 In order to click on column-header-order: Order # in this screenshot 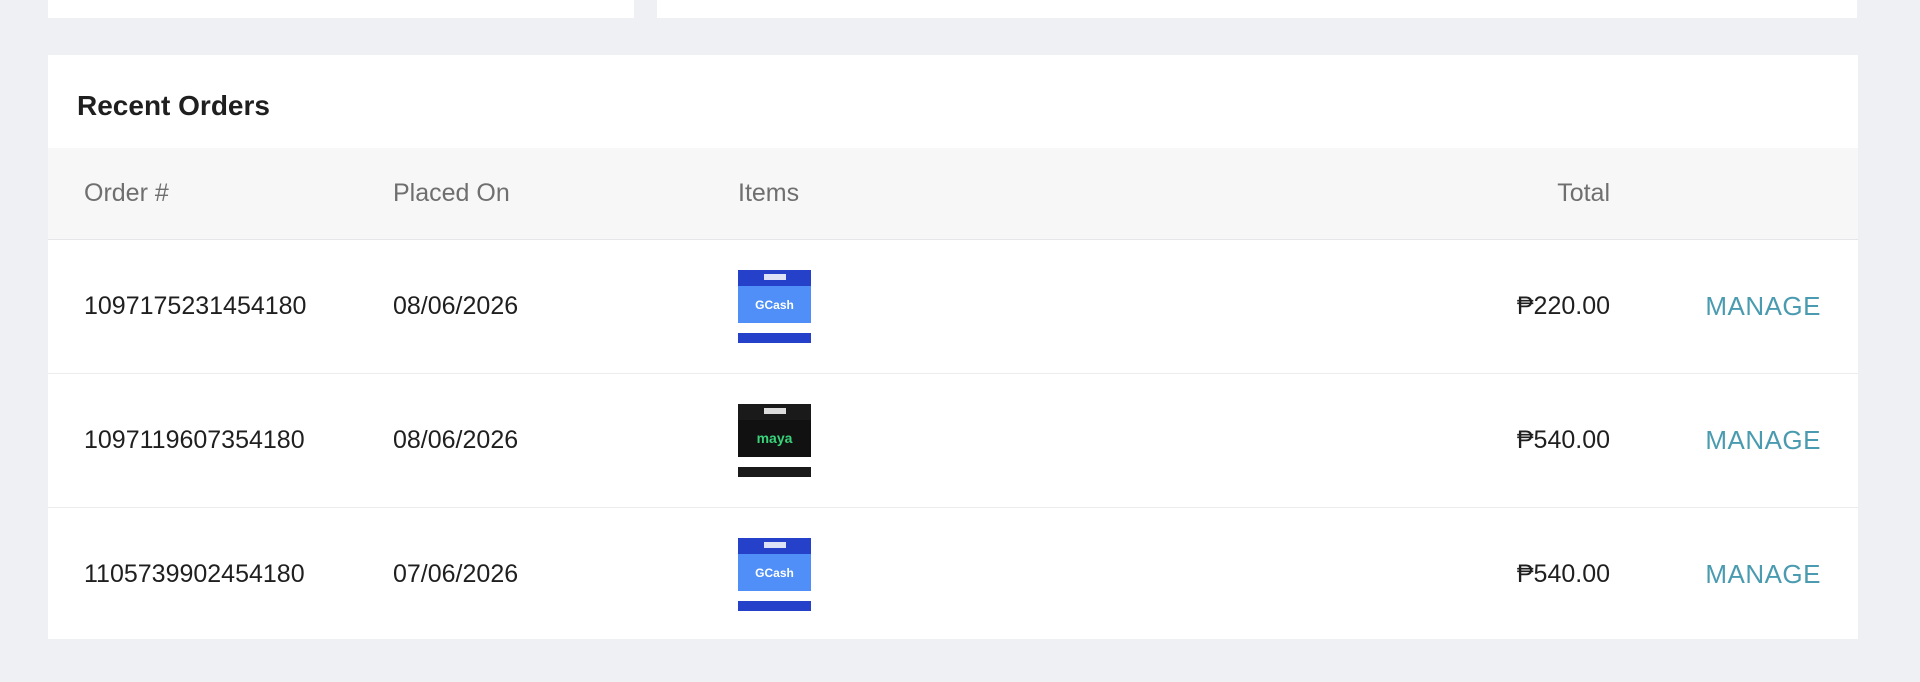, I will do `click(220, 194)`.